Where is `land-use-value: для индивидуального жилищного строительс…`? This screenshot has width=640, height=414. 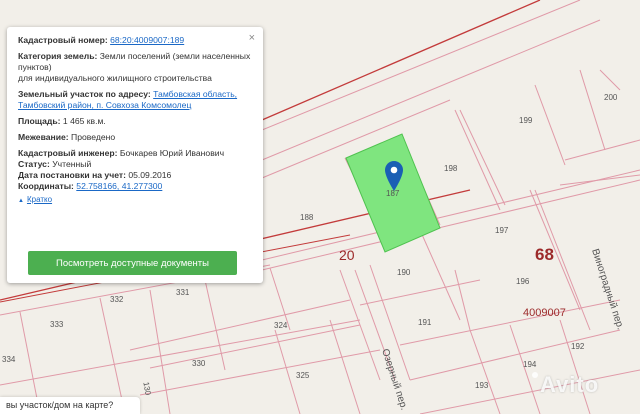 land-use-value: для индивидуального жилищного строительс… is located at coordinates (115, 78).